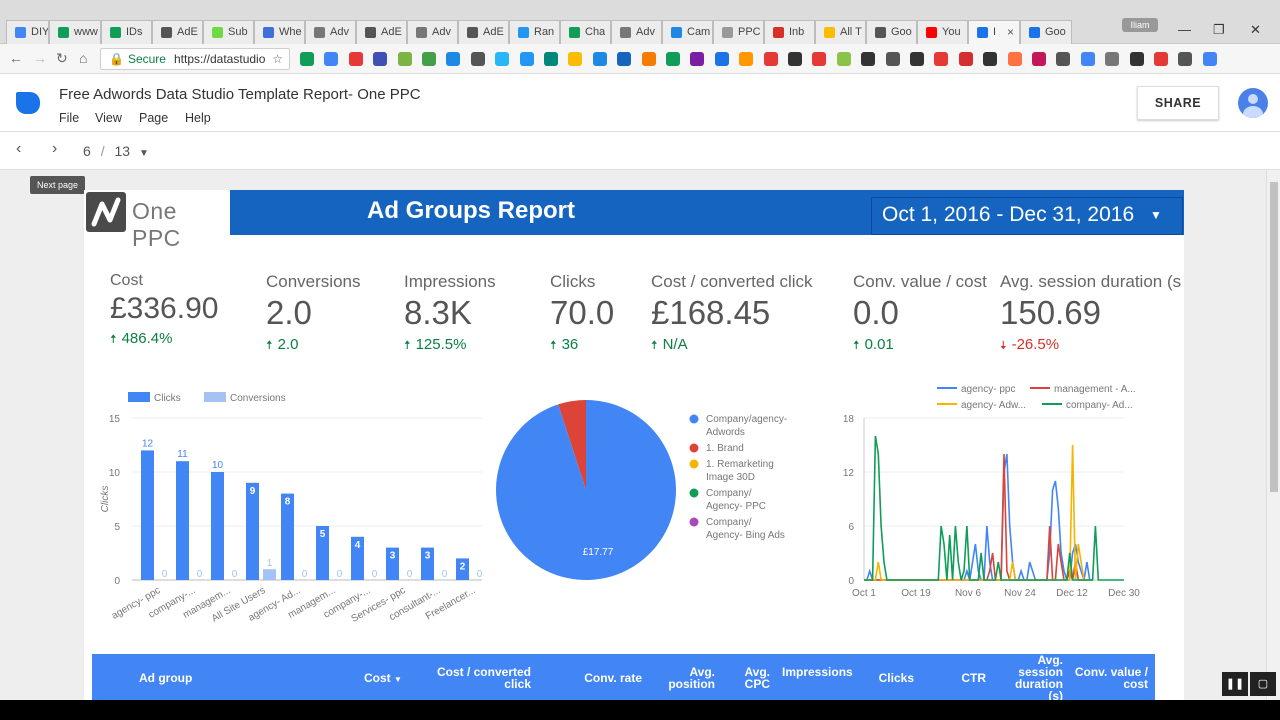 The height and width of the screenshot is (720, 1280). Describe the element at coordinates (789, 32) in the screenshot. I see `browser-tab: Inb` at that location.